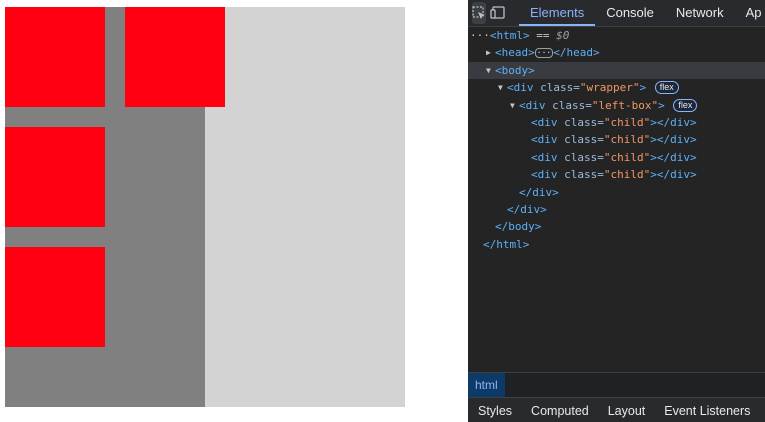 The image size is (765, 422). I want to click on dom-node-html: ···<html> == $0, so click(616, 35).